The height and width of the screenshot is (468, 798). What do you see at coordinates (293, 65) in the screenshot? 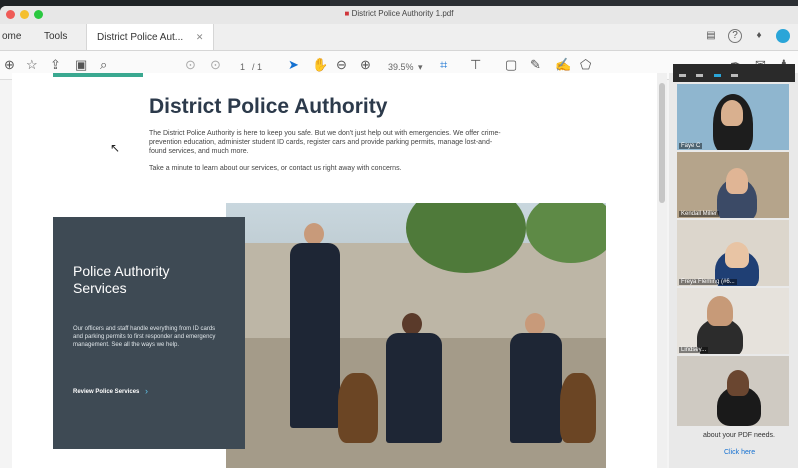
I see `select-cursor-icon: ➤` at bounding box center [293, 65].